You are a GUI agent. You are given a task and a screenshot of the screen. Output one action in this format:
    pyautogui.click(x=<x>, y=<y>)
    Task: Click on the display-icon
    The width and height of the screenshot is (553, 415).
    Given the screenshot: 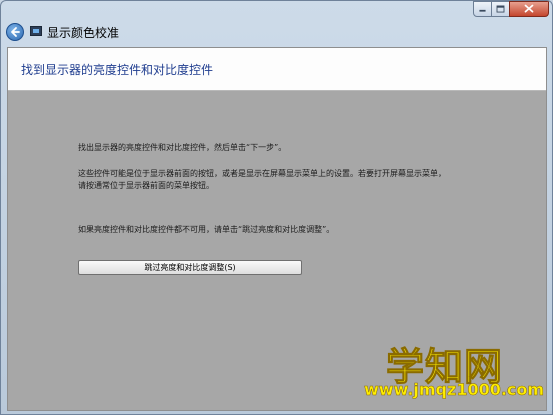 What is the action you would take?
    pyautogui.click(x=36, y=31)
    